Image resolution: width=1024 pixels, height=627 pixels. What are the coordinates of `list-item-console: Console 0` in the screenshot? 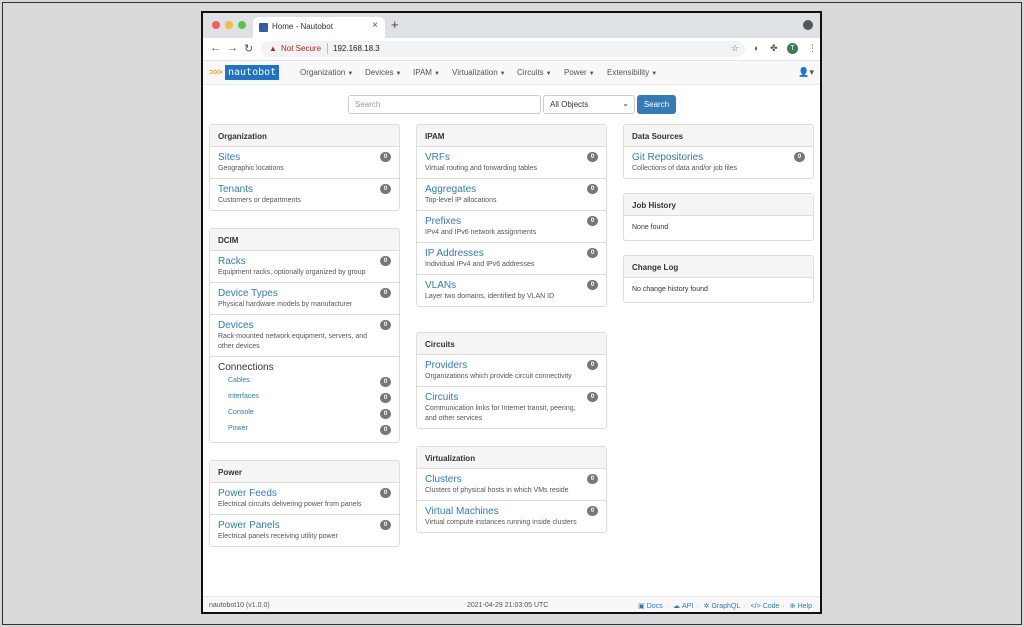 It's located at (304, 414).